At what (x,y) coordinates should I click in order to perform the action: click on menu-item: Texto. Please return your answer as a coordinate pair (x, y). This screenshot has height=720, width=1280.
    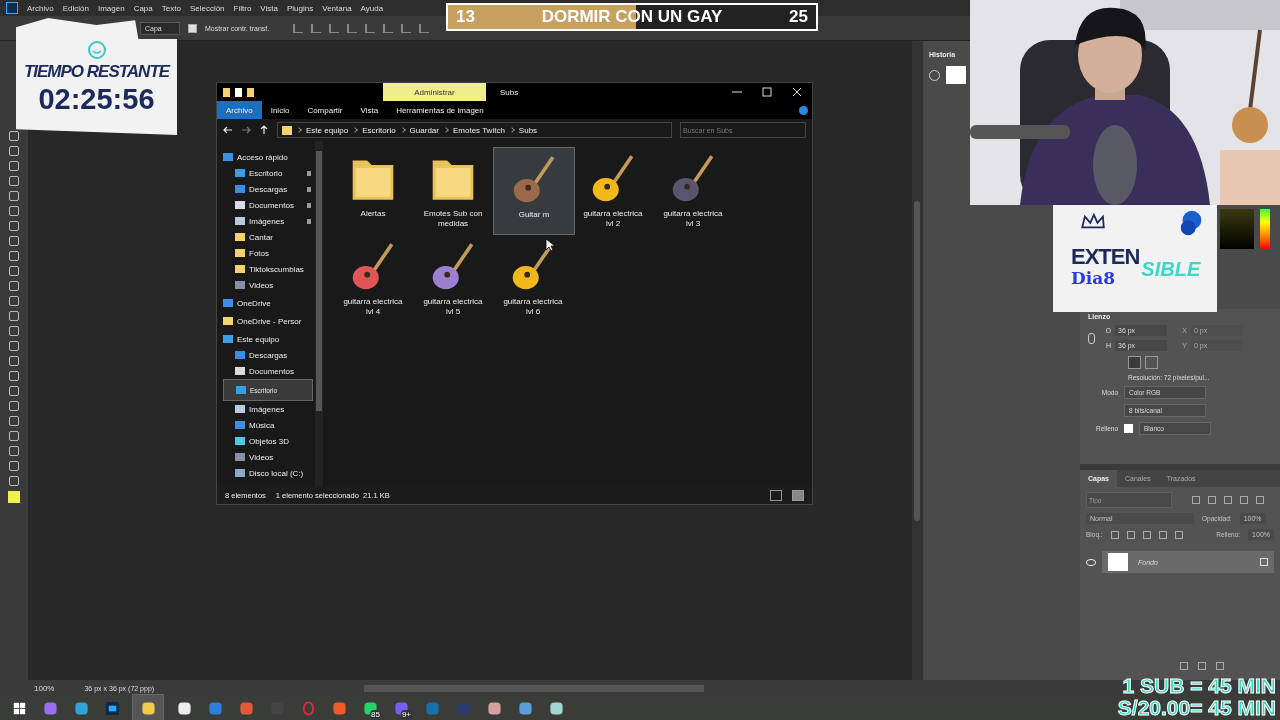
    Looking at the image, I should click on (171, 8).